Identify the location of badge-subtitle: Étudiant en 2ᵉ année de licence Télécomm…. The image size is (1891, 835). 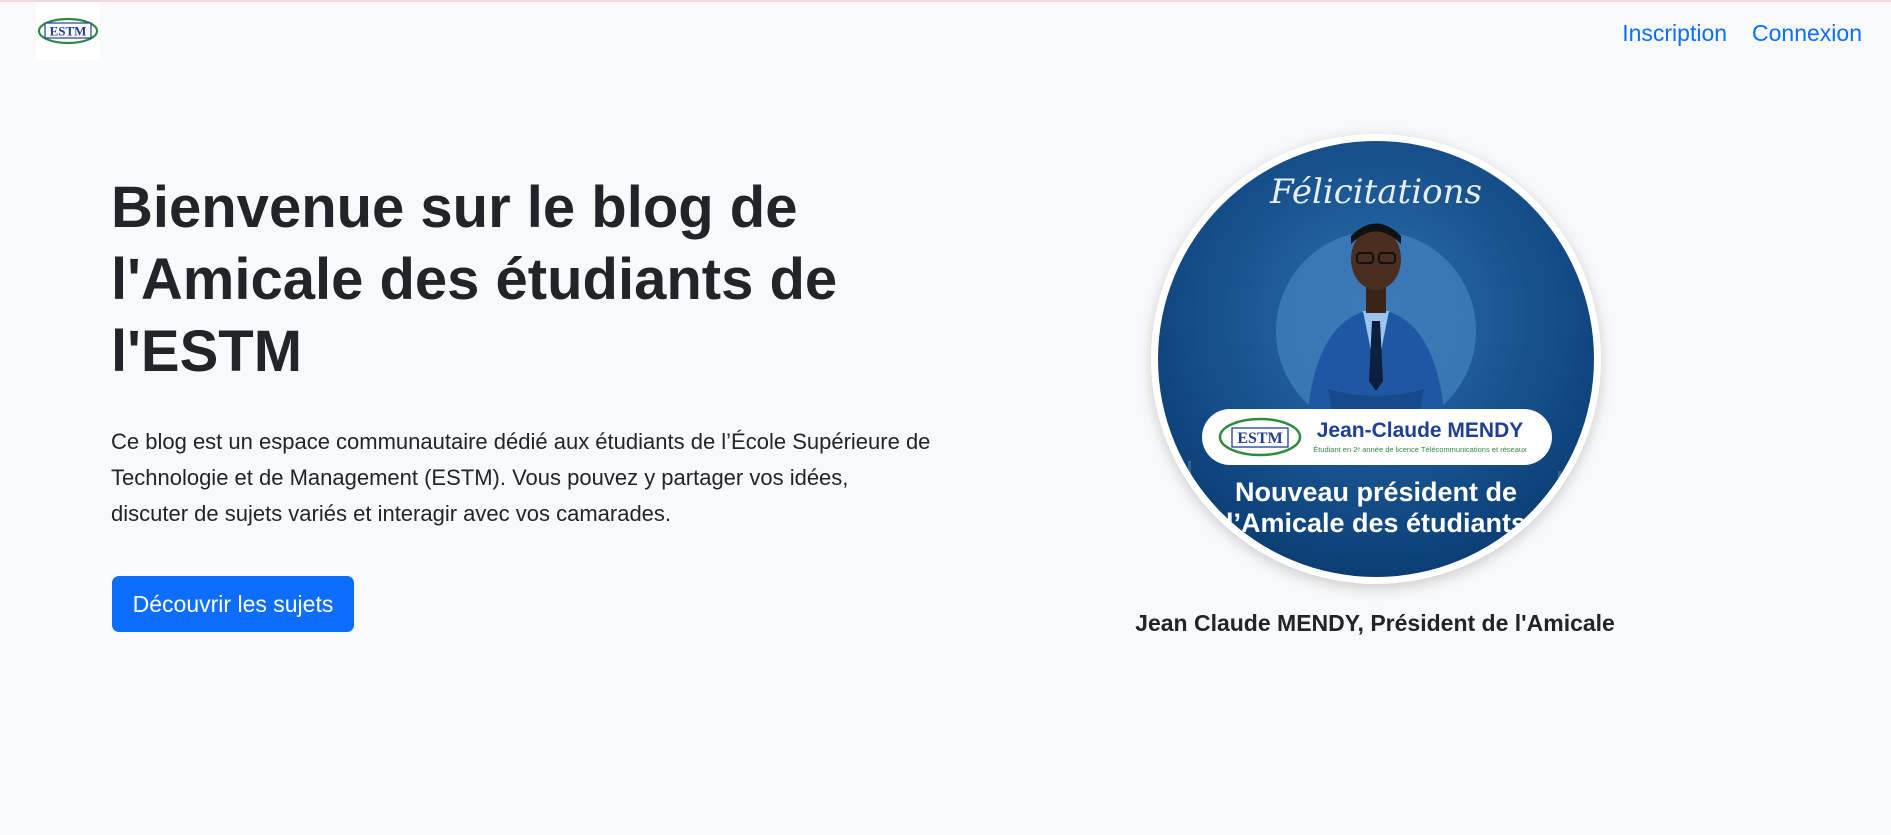
(1420, 449).